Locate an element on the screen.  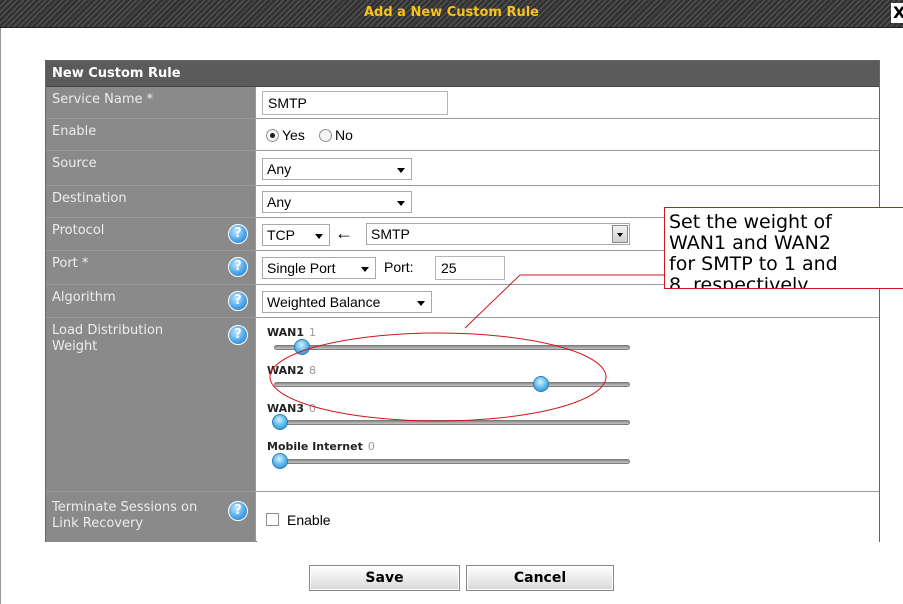
row-algorithm: Algorithm ? Weighted Balance is located at coordinates (462, 301).